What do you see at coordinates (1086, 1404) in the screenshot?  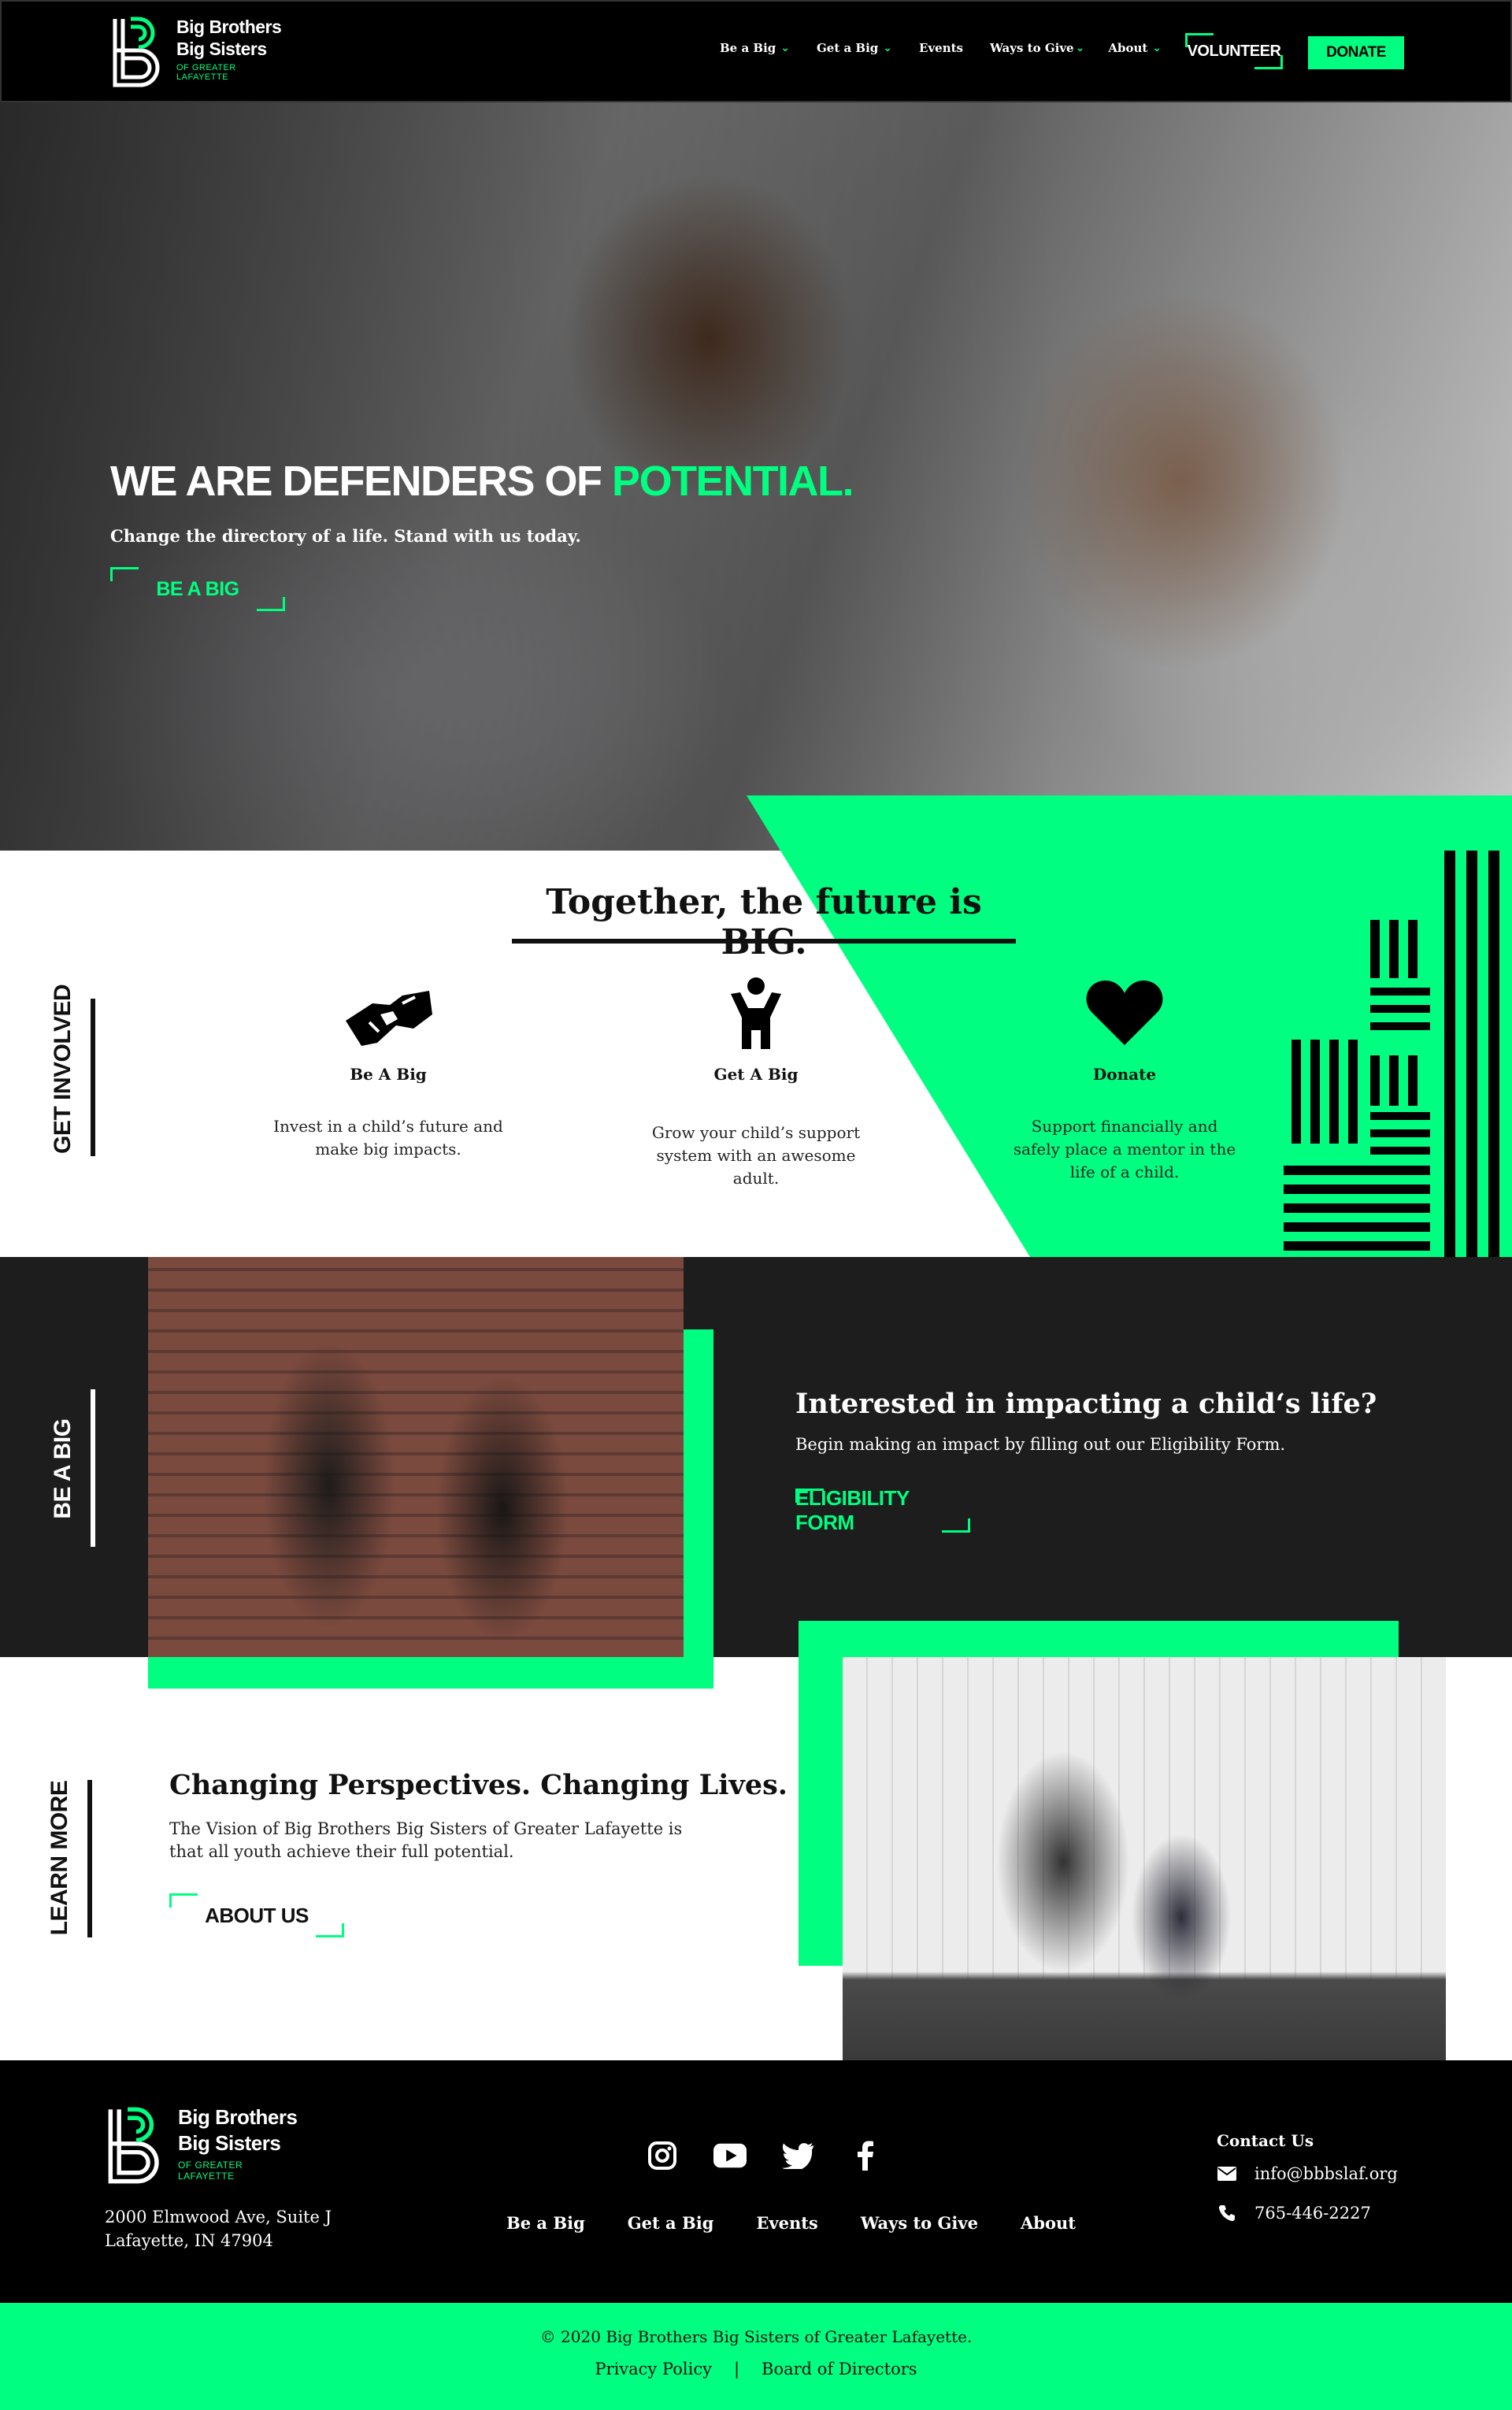 I see `be-a-big-title: Interested in impacting a child‘s life?` at bounding box center [1086, 1404].